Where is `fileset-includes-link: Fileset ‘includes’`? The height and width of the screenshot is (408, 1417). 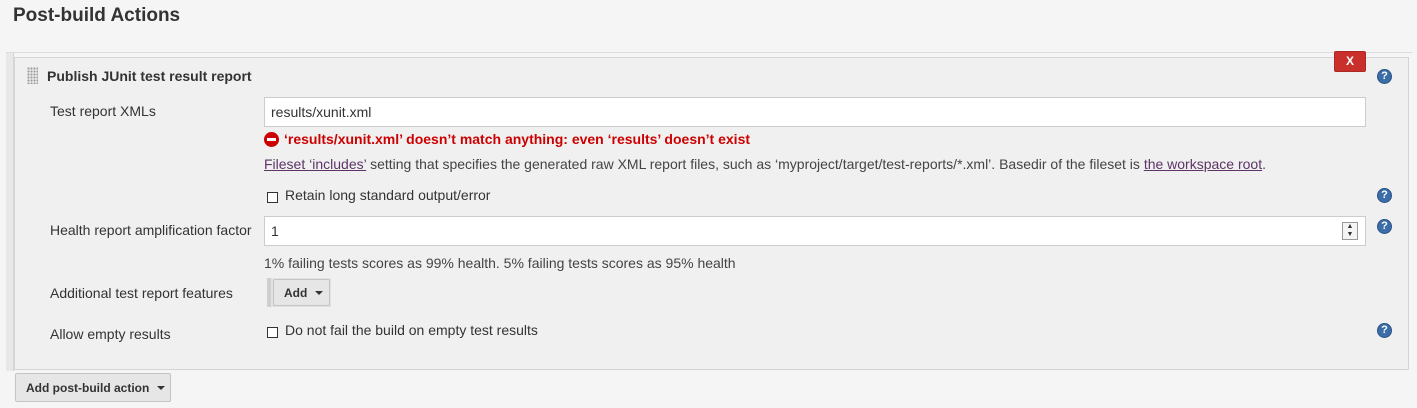 fileset-includes-link: Fileset ‘includes’ is located at coordinates (315, 164).